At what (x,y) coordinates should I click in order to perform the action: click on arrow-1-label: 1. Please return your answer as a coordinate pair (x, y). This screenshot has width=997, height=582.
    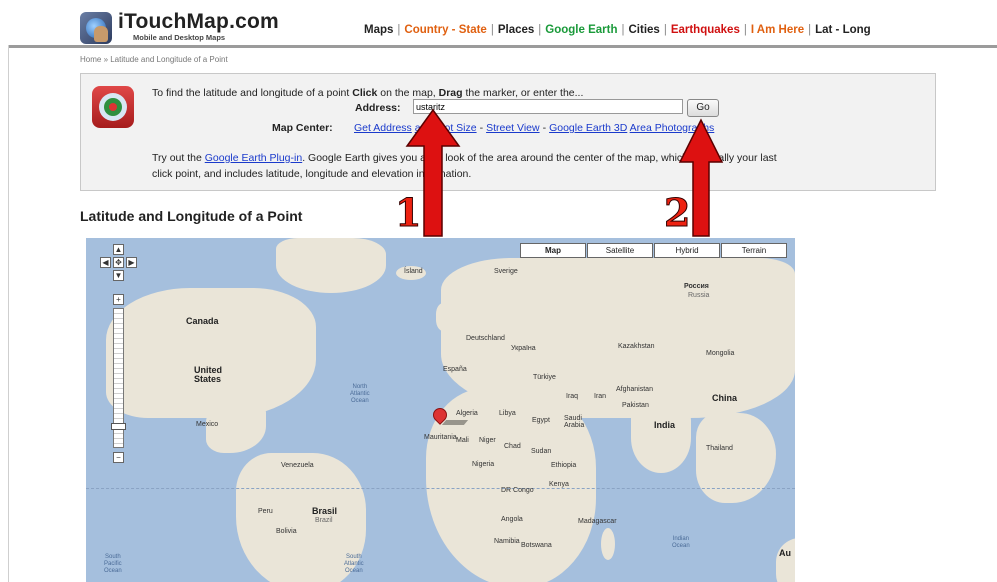
    Looking at the image, I should click on (408, 213).